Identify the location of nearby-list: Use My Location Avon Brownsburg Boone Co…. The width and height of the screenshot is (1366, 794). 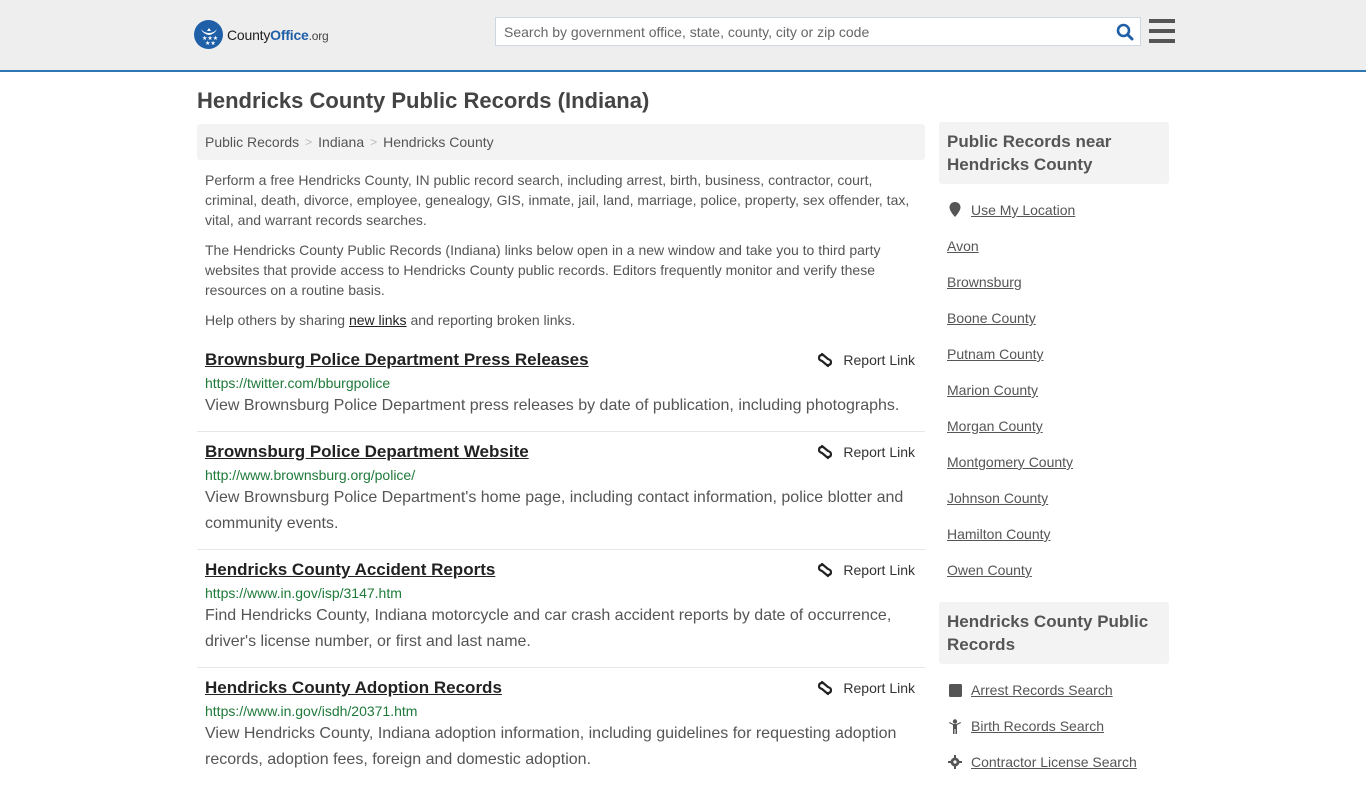
(1054, 393).